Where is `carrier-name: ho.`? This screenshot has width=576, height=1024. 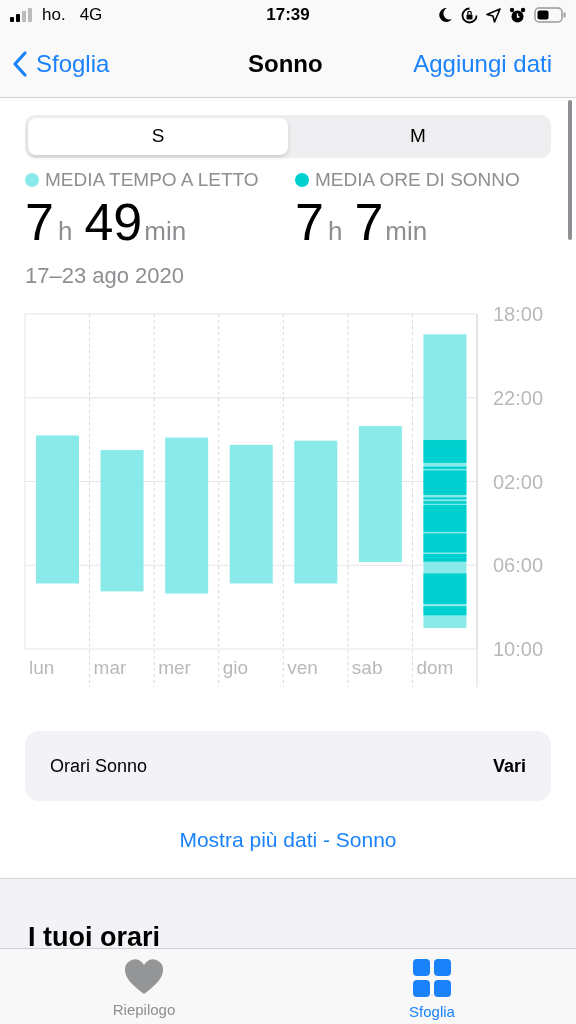 carrier-name: ho. is located at coordinates (54, 15).